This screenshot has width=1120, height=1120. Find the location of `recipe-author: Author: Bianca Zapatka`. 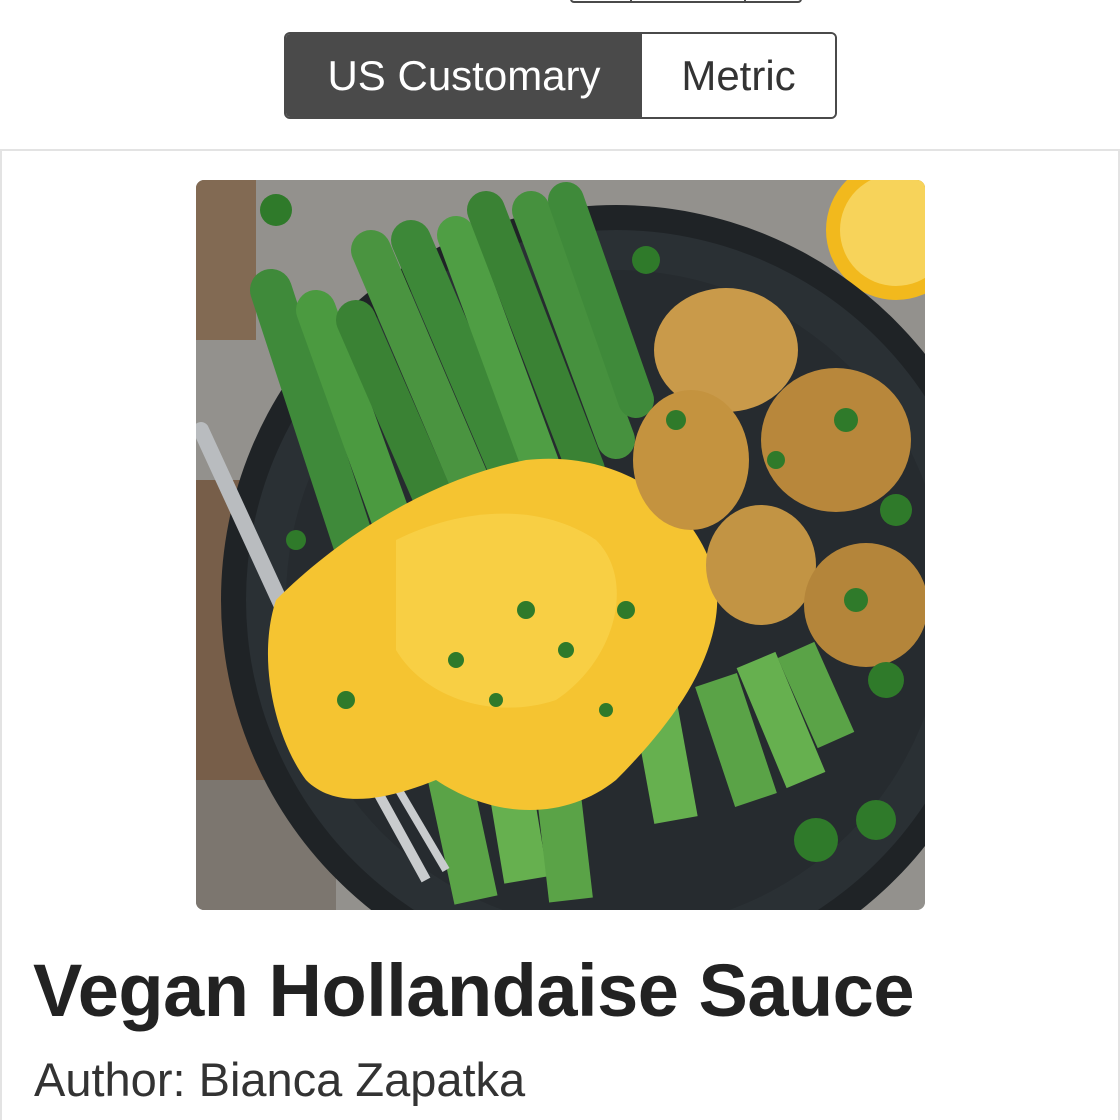

recipe-author: Author: Bianca Zapatka is located at coordinates (279, 1079).